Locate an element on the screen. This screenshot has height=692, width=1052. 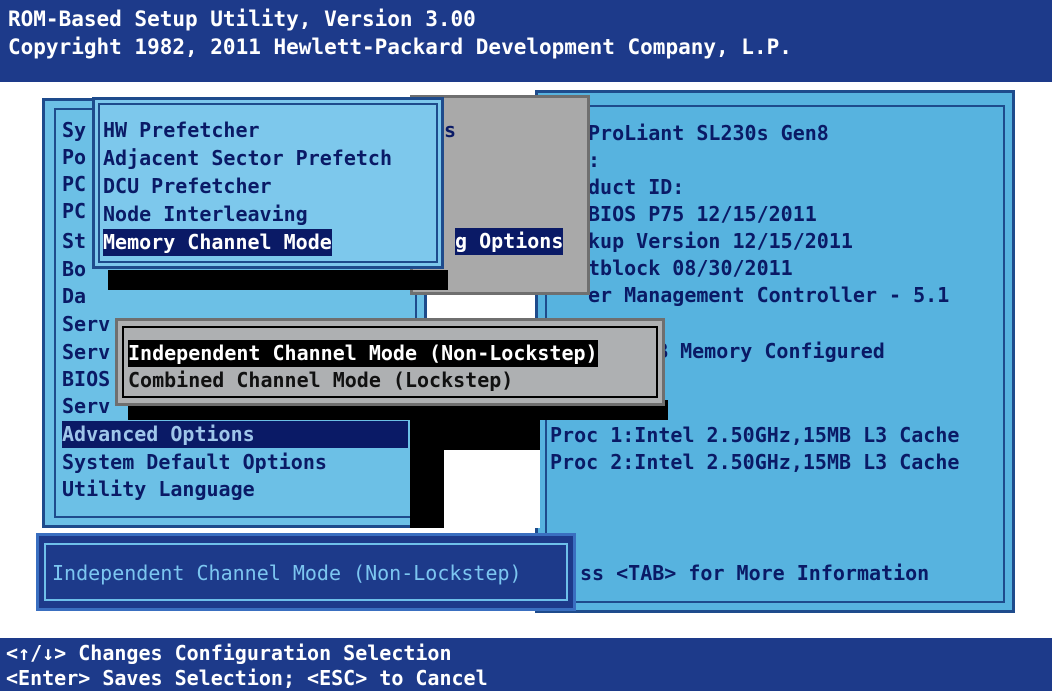
info-line-product-id: duct ID: is located at coordinates (636, 187).